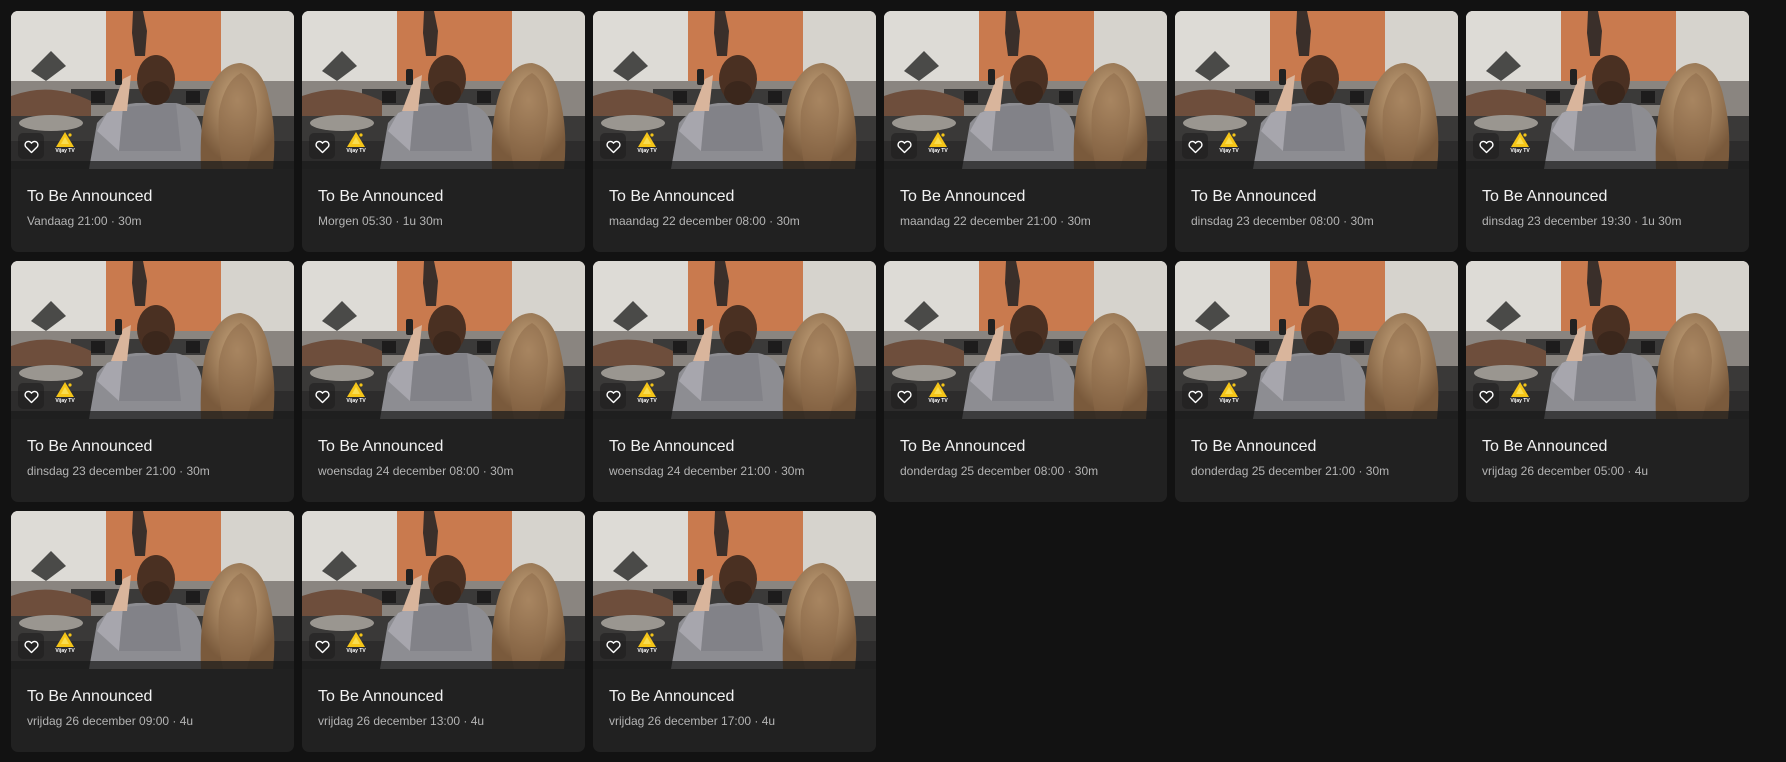  What do you see at coordinates (707, 471) in the screenshot?
I see `program-schedule: woensdag 24 december 21:00 · 30m` at bounding box center [707, 471].